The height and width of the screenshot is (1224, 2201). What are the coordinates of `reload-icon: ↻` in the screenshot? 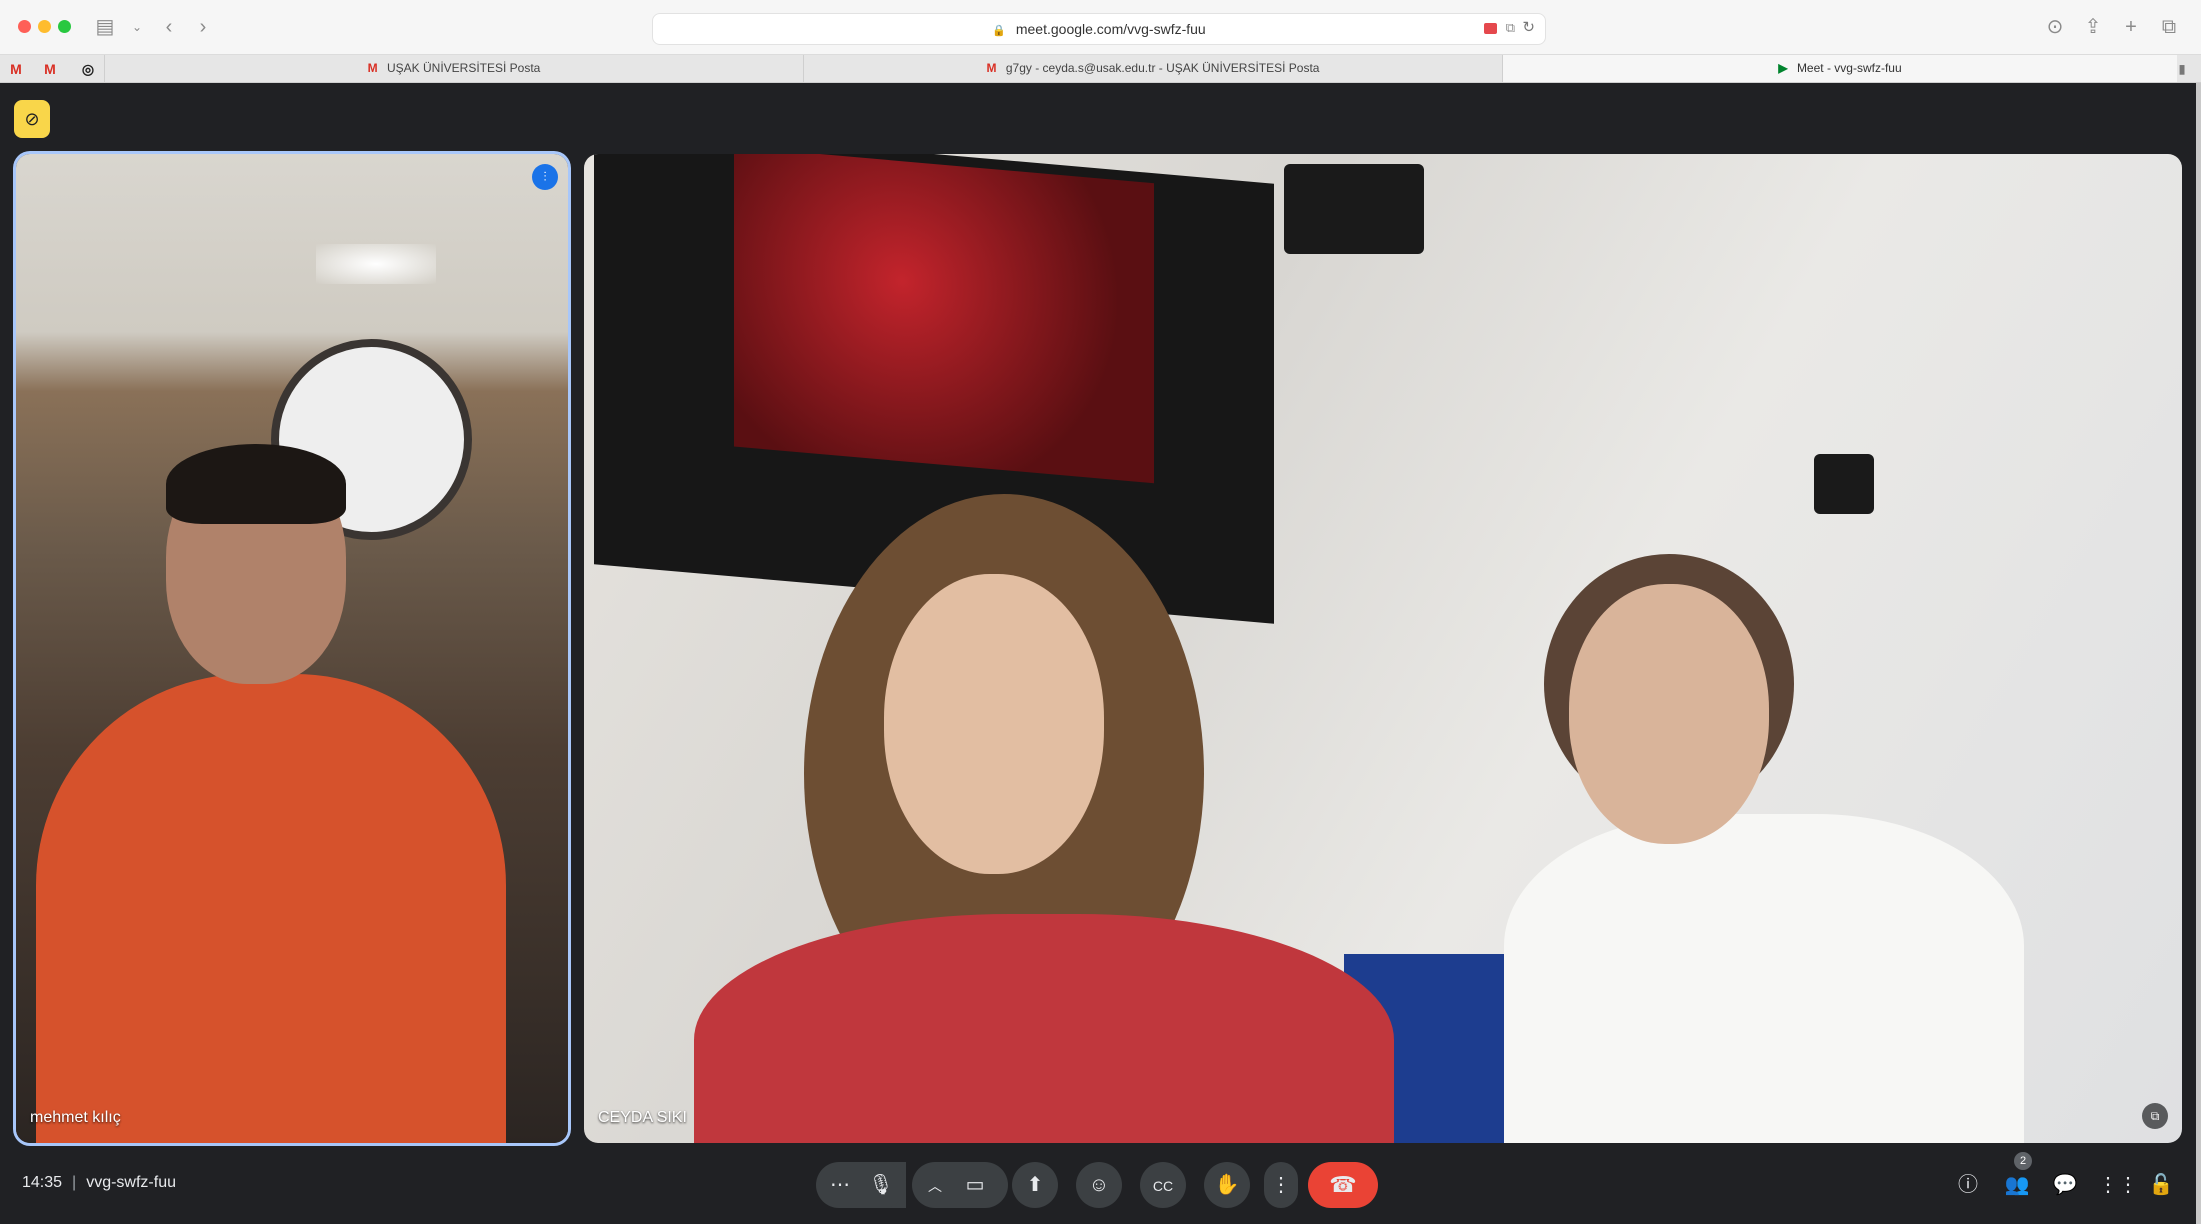 It's located at (1528, 27).